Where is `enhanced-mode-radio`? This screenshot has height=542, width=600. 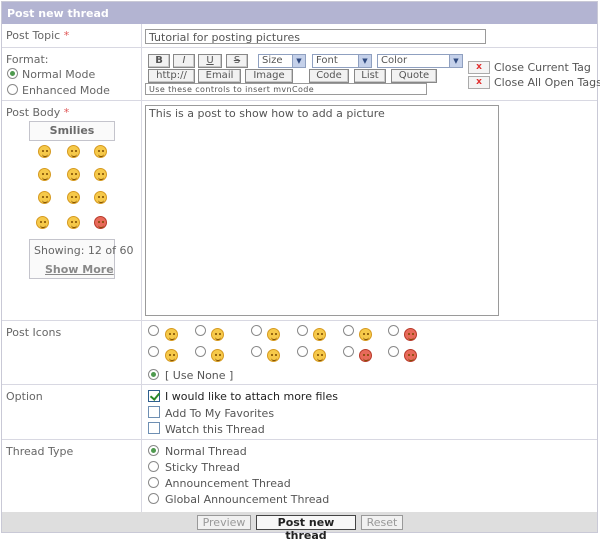 enhanced-mode-radio is located at coordinates (12, 89).